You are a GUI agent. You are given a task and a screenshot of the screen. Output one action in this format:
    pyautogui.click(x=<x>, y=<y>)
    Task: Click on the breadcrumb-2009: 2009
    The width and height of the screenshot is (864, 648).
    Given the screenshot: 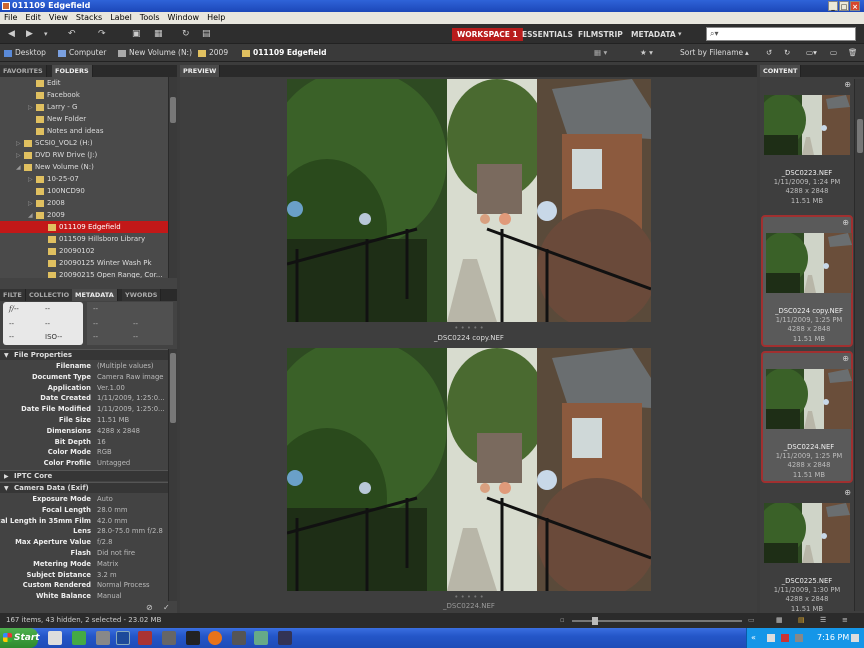 What is the action you would take?
    pyautogui.click(x=213, y=53)
    